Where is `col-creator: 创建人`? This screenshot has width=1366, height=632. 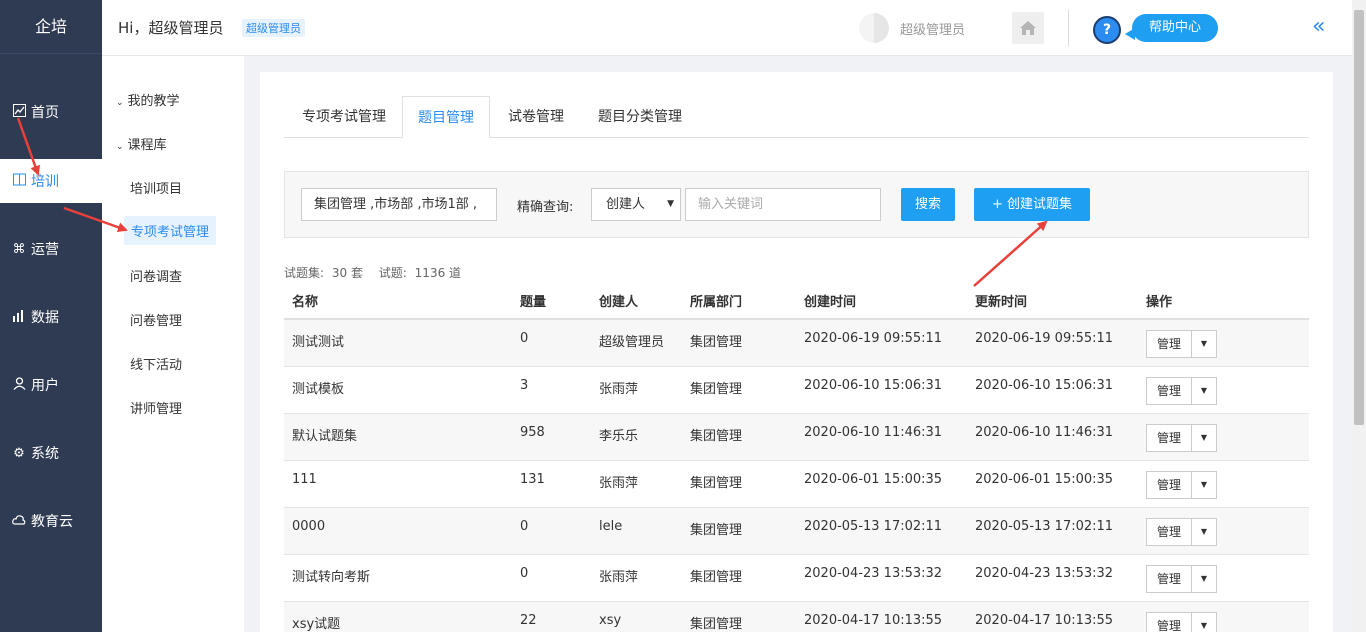
col-creator: 创建人 is located at coordinates (619, 302).